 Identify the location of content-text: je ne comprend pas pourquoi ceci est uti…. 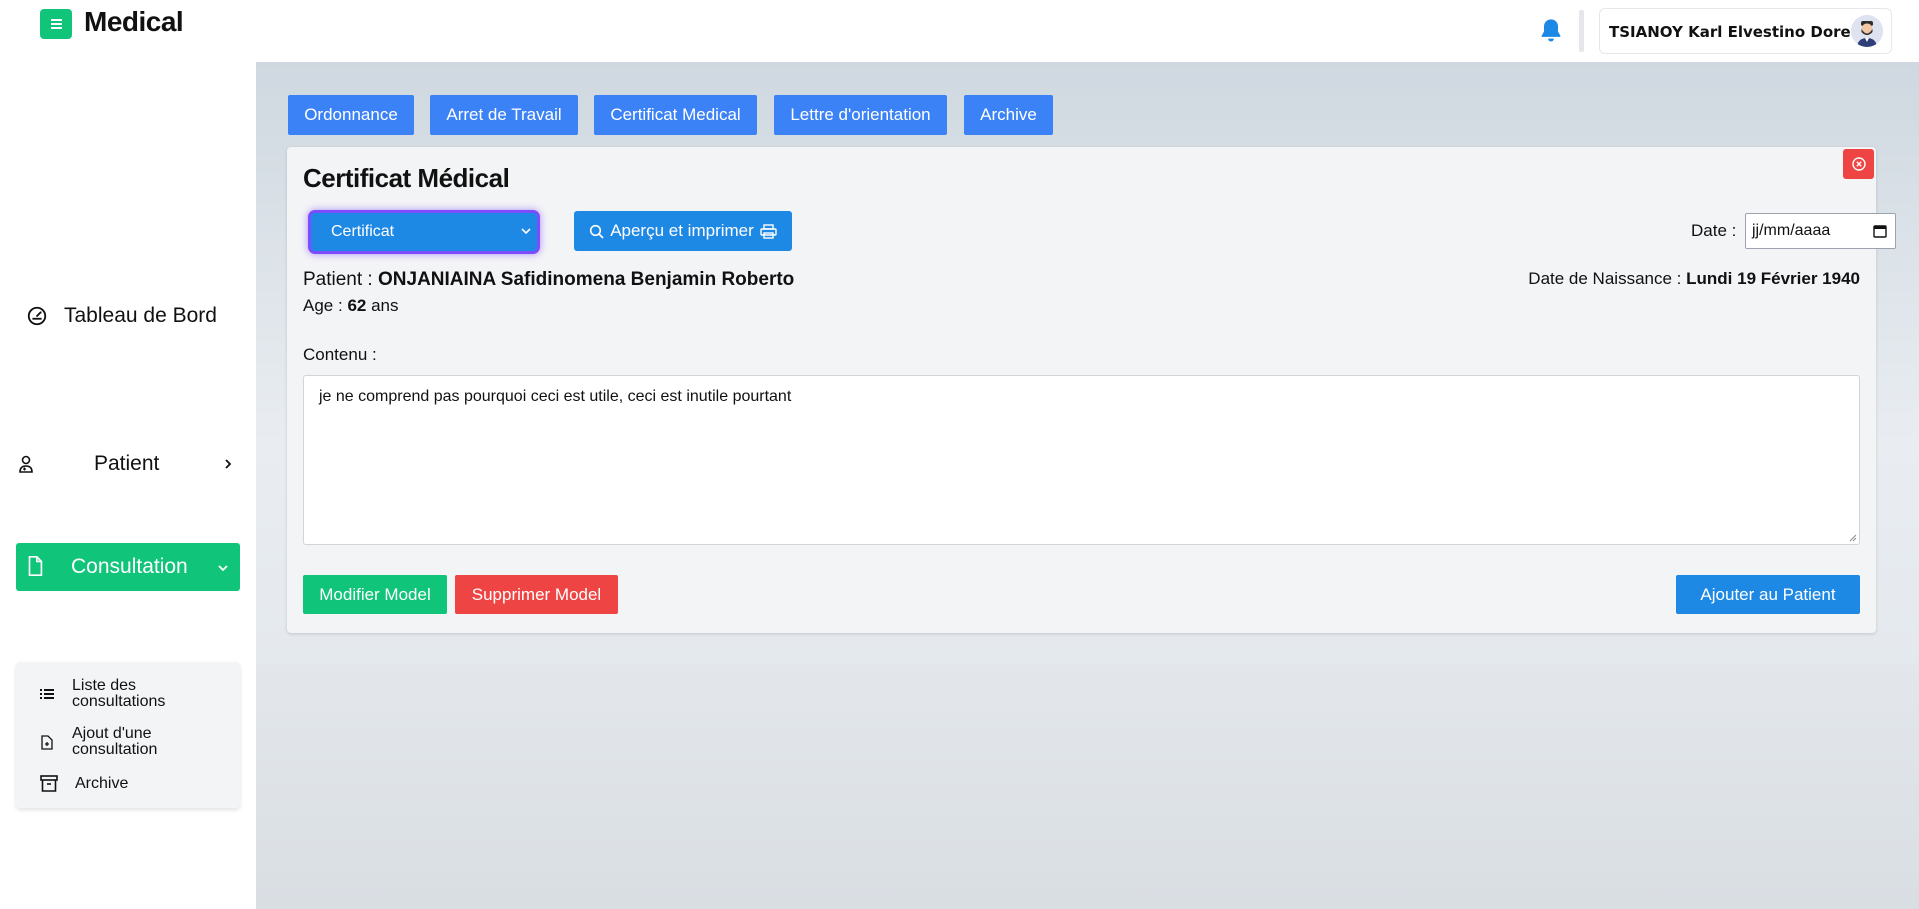
(555, 396).